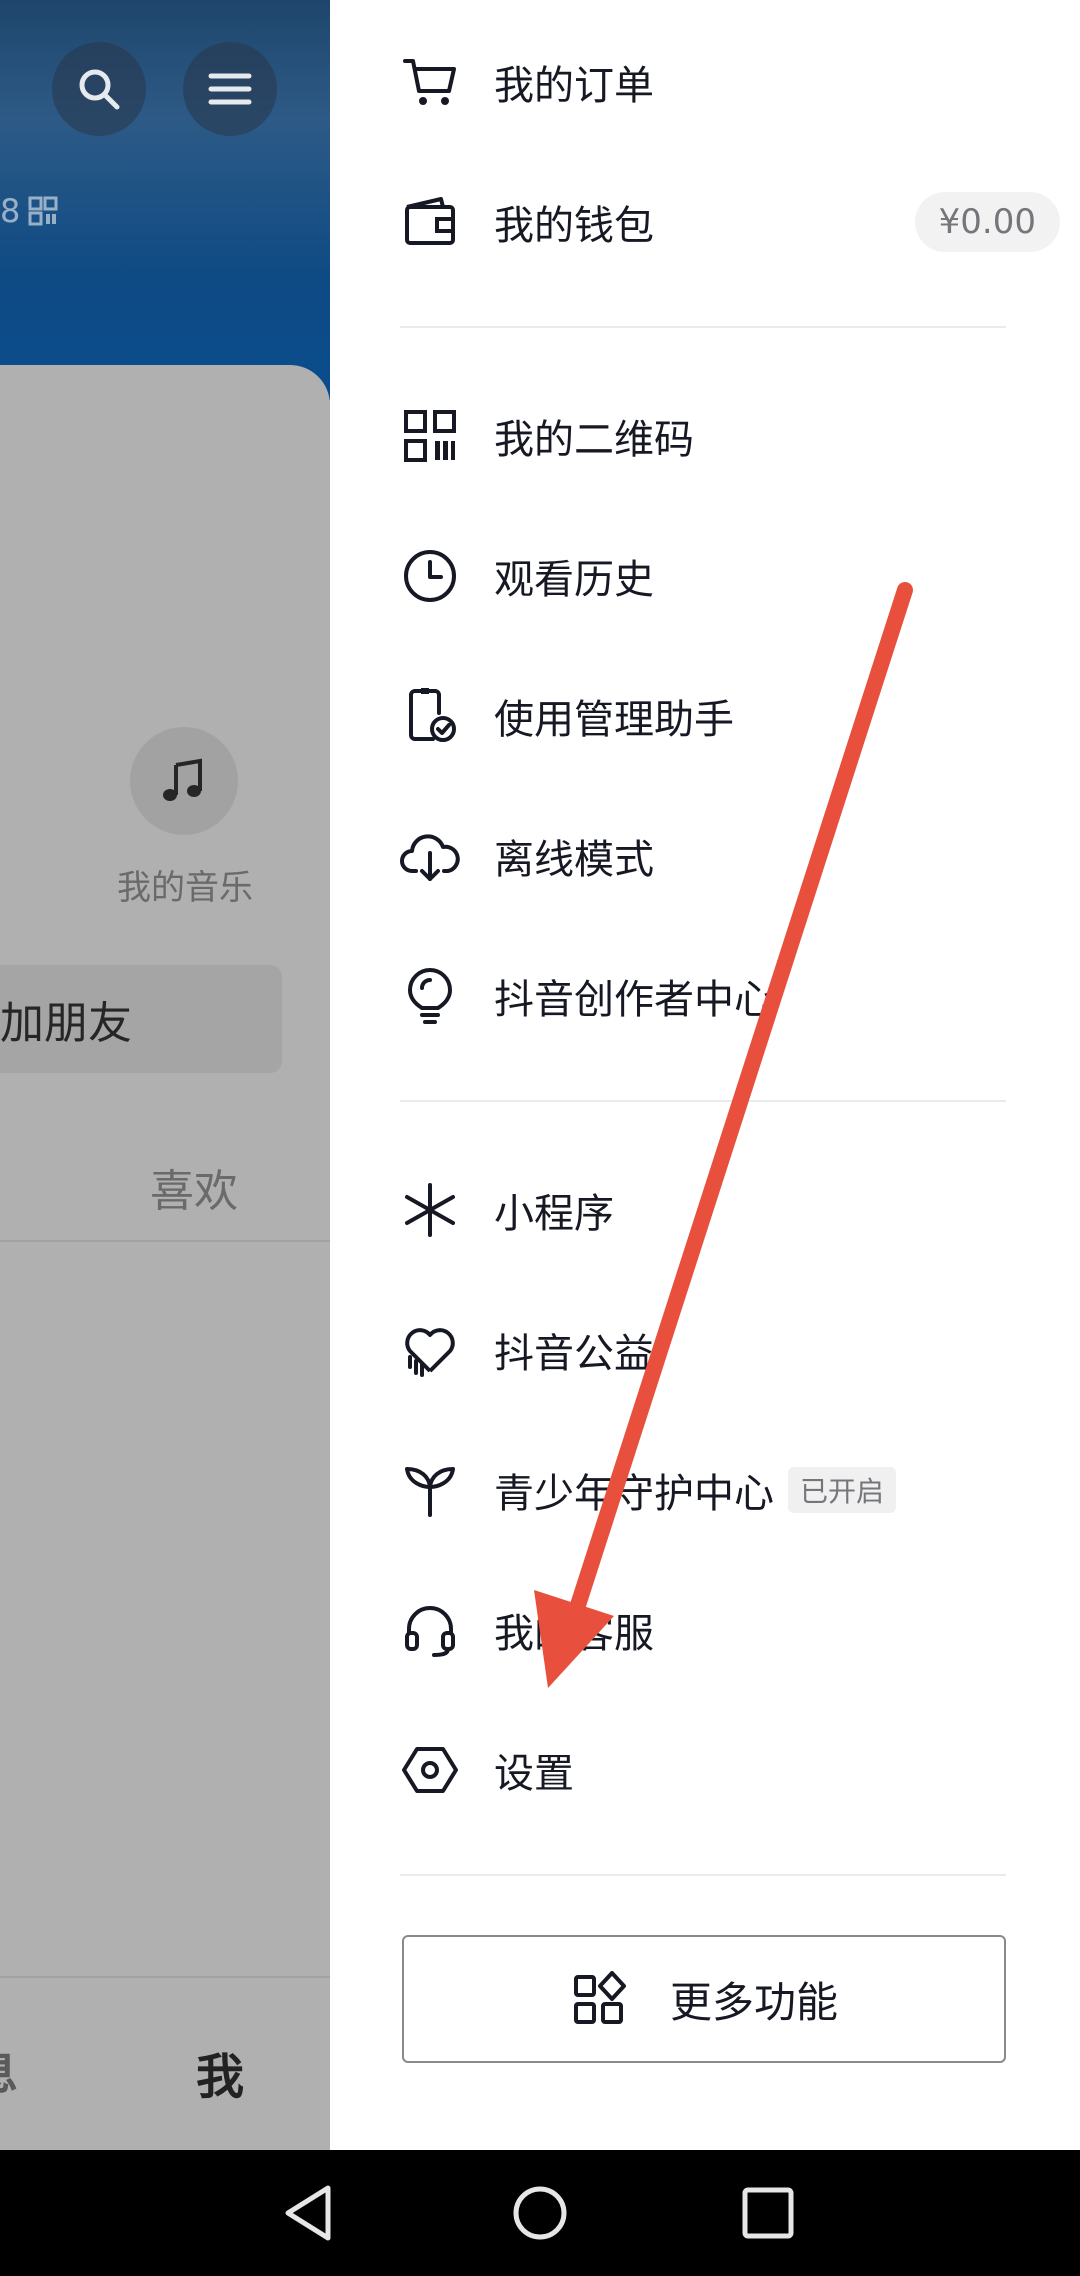 The width and height of the screenshot is (1080, 2276). Describe the element at coordinates (574, 86) in the screenshot. I see `menu-item-label: 我的订单` at that location.